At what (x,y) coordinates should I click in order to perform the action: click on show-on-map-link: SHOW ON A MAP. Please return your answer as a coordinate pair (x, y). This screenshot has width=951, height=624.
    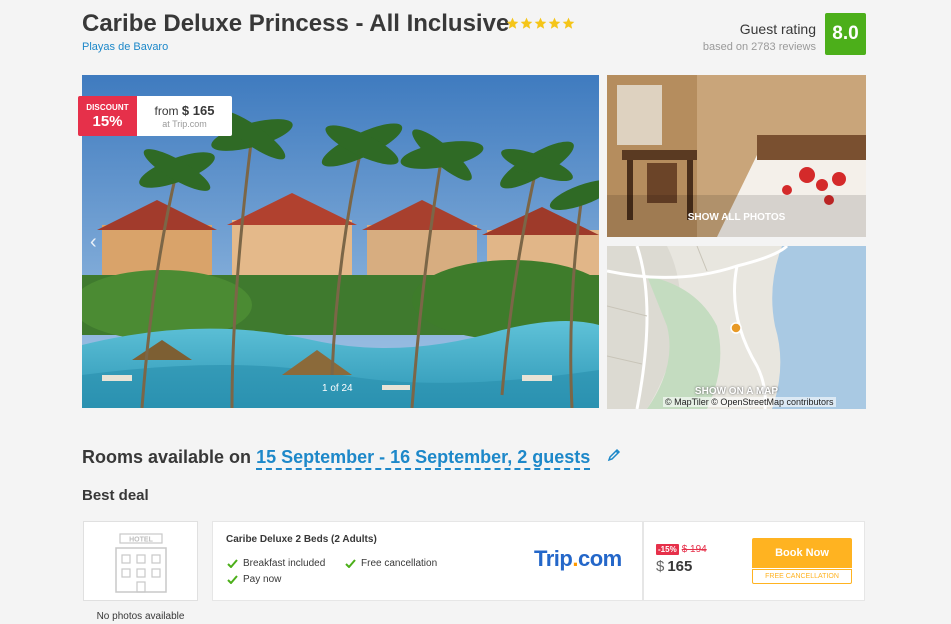
    Looking at the image, I should click on (736, 391).